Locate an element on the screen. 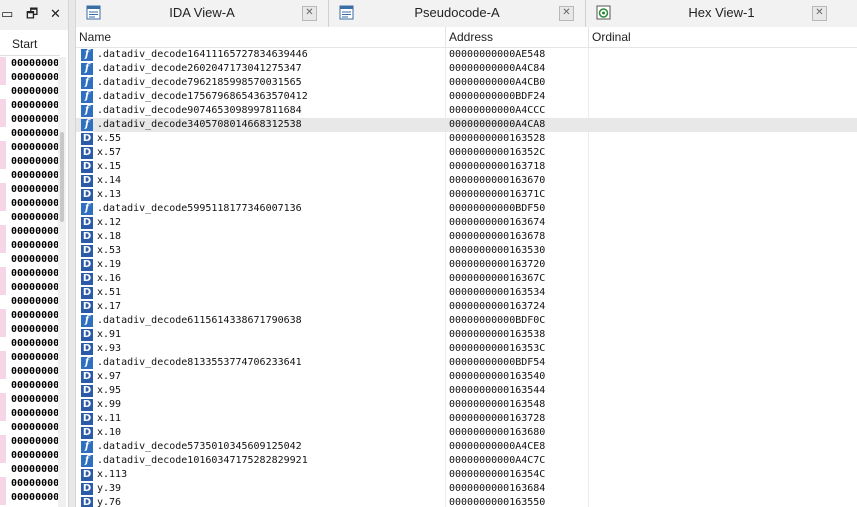 The height and width of the screenshot is (507, 857). column-header-name: Name is located at coordinates (261, 37).